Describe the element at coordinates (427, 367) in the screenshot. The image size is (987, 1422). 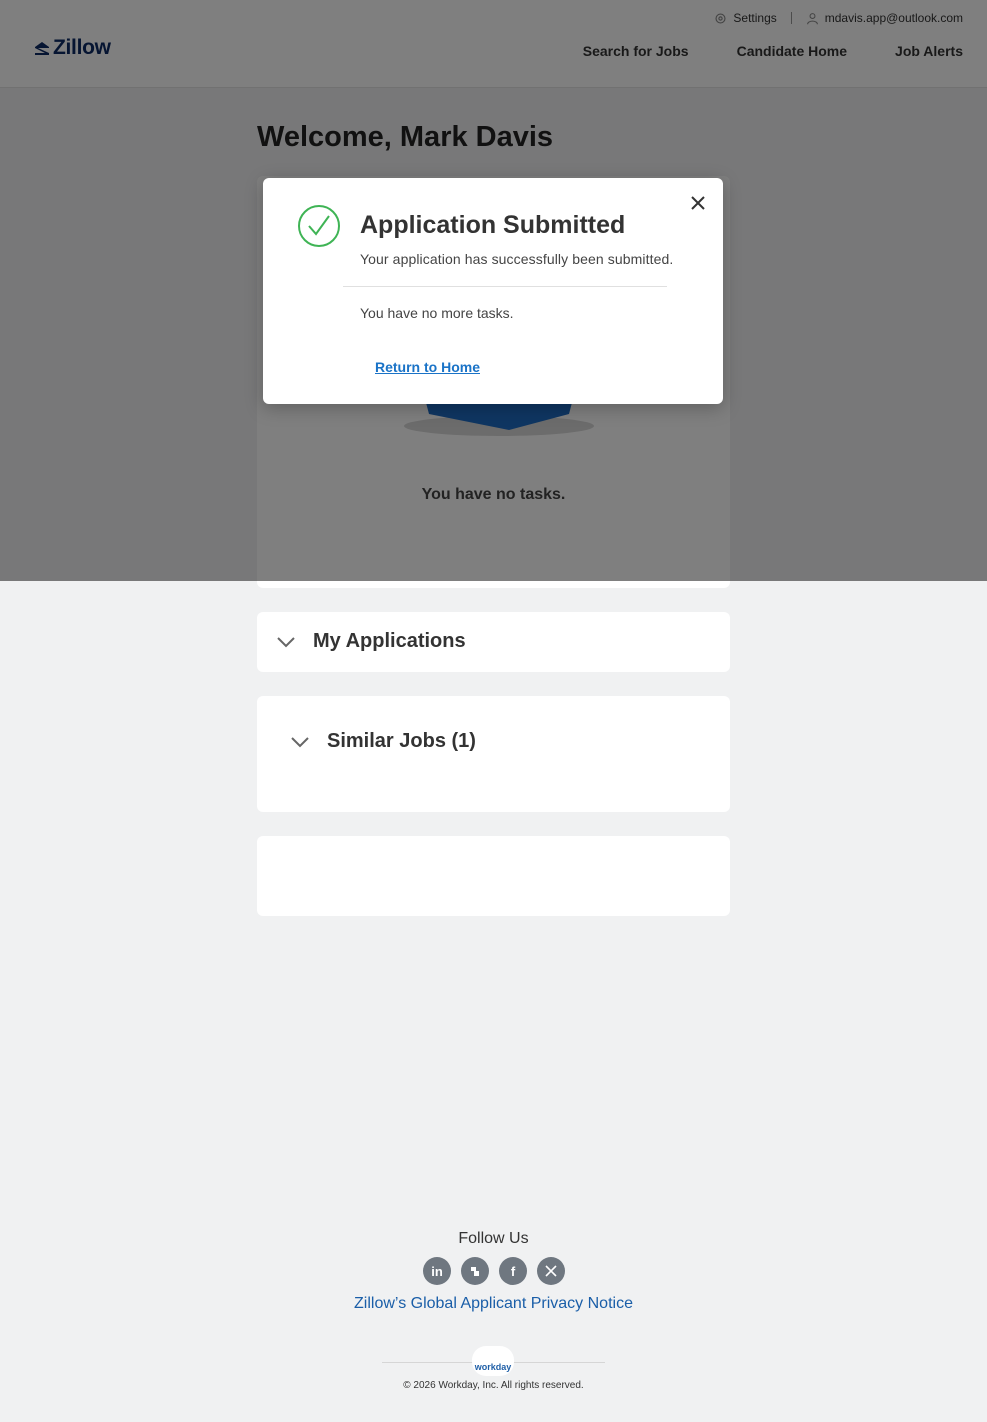
I see `return-home-link: Return to Home` at that location.